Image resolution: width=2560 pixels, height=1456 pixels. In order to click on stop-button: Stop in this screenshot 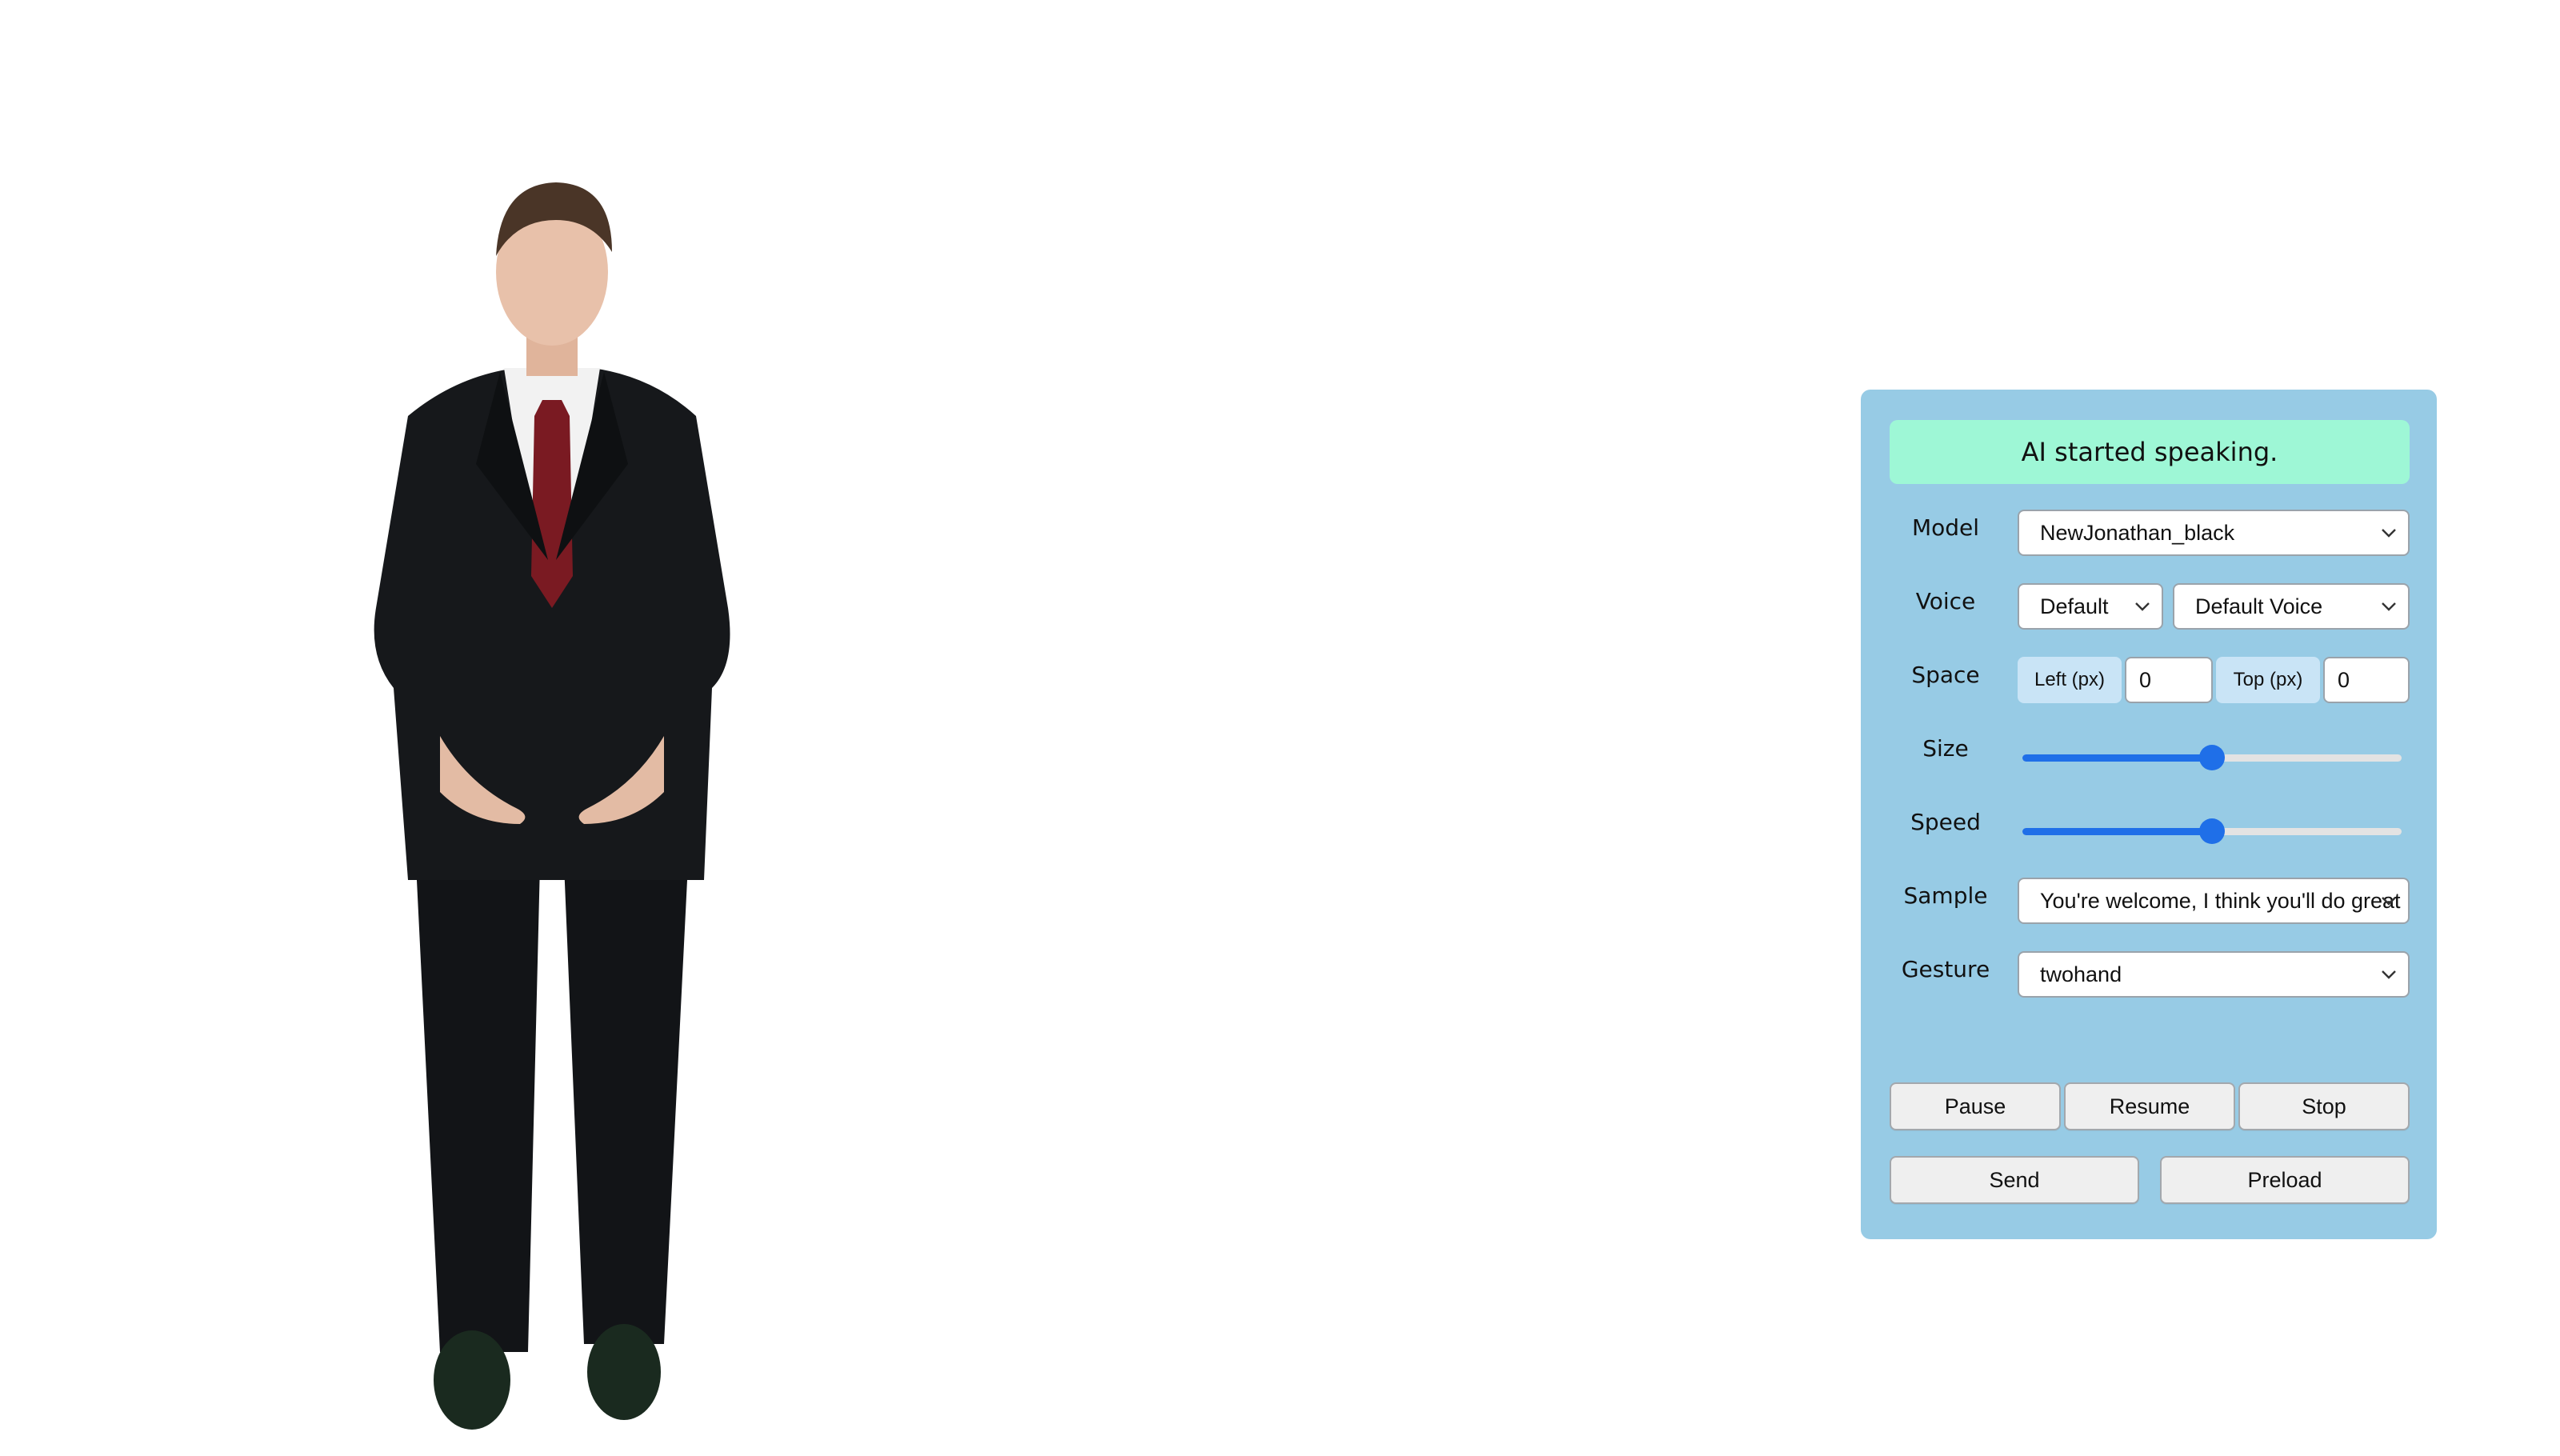, I will do `click(2324, 1106)`.